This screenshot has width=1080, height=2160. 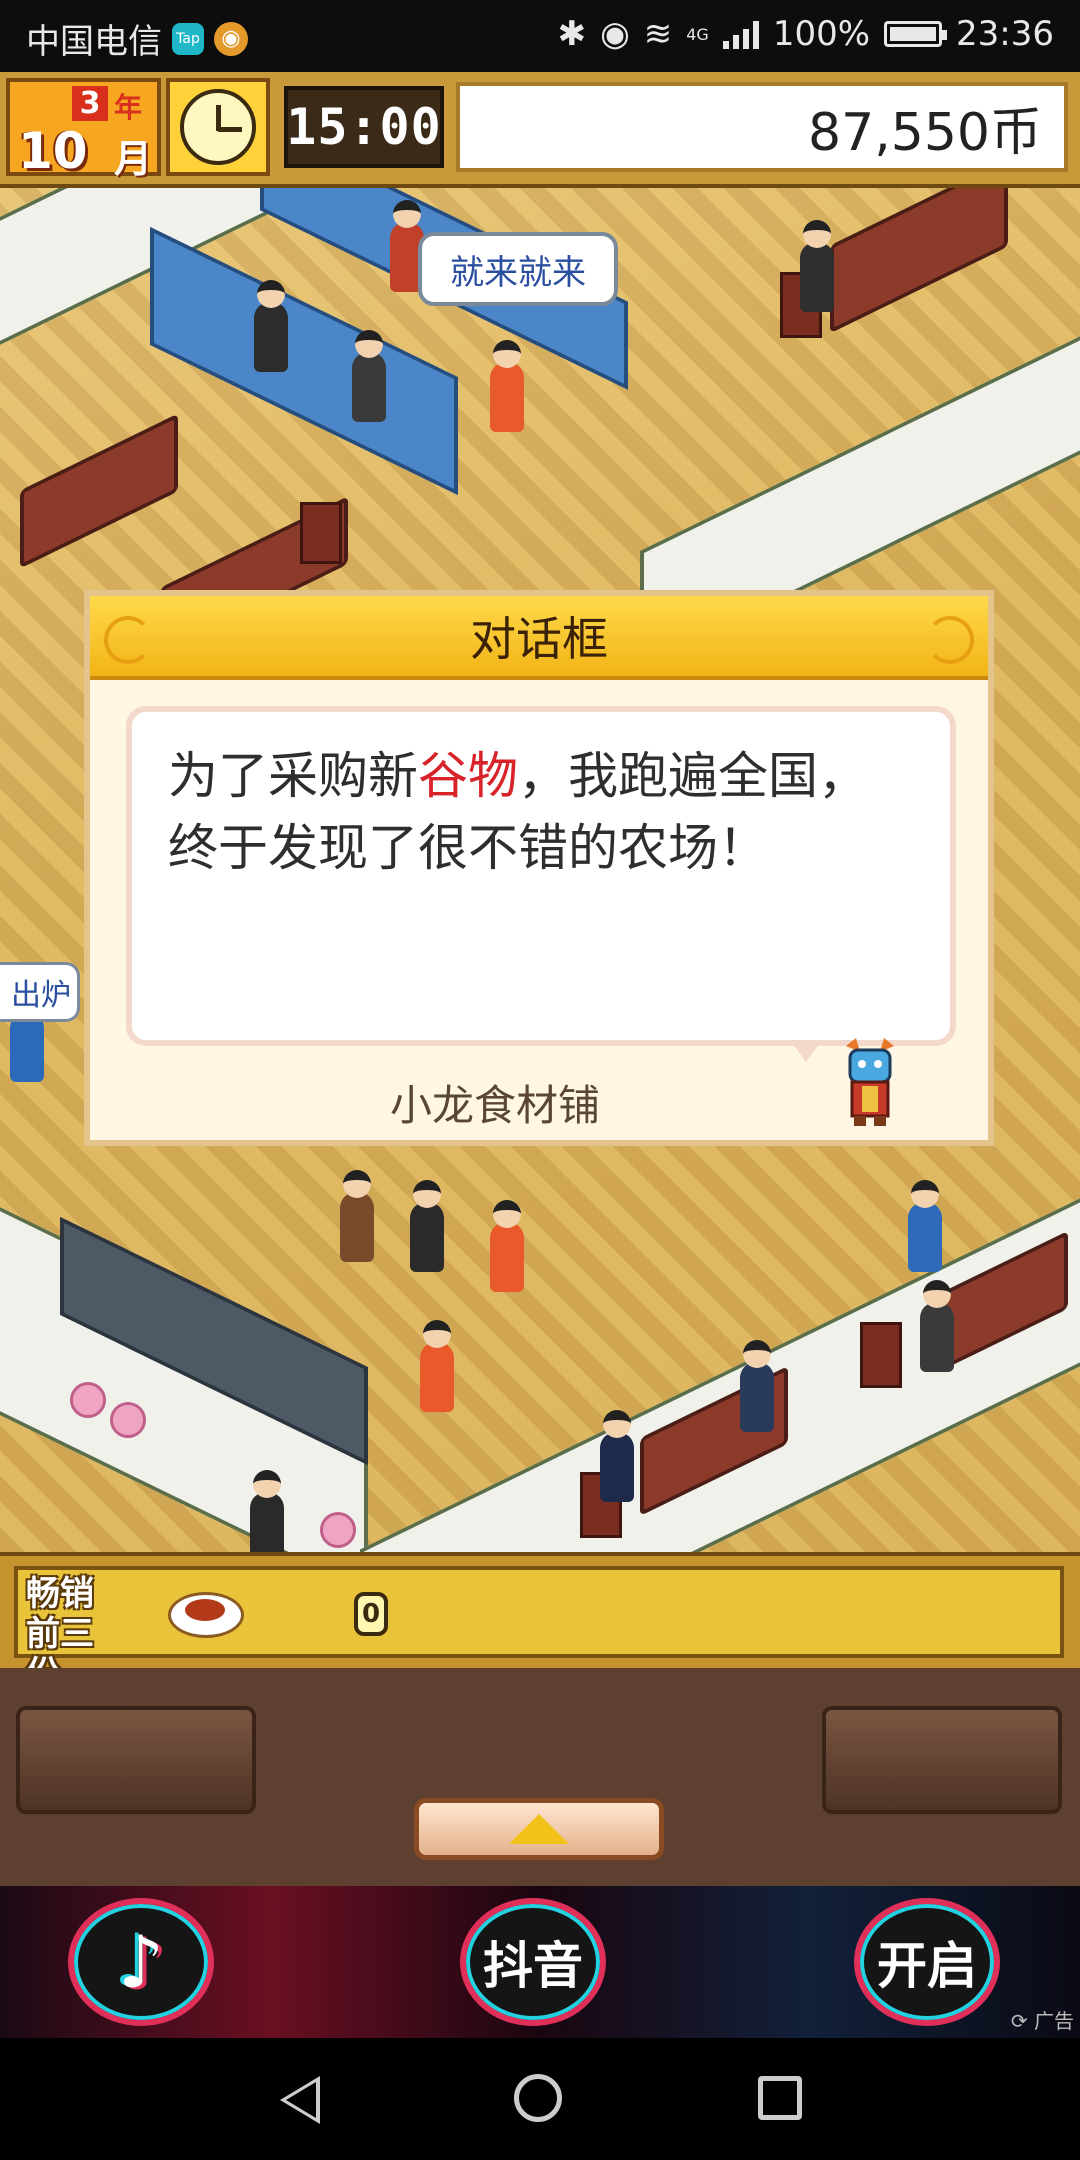 I want to click on up-arrow-icon, so click(x=539, y=1829).